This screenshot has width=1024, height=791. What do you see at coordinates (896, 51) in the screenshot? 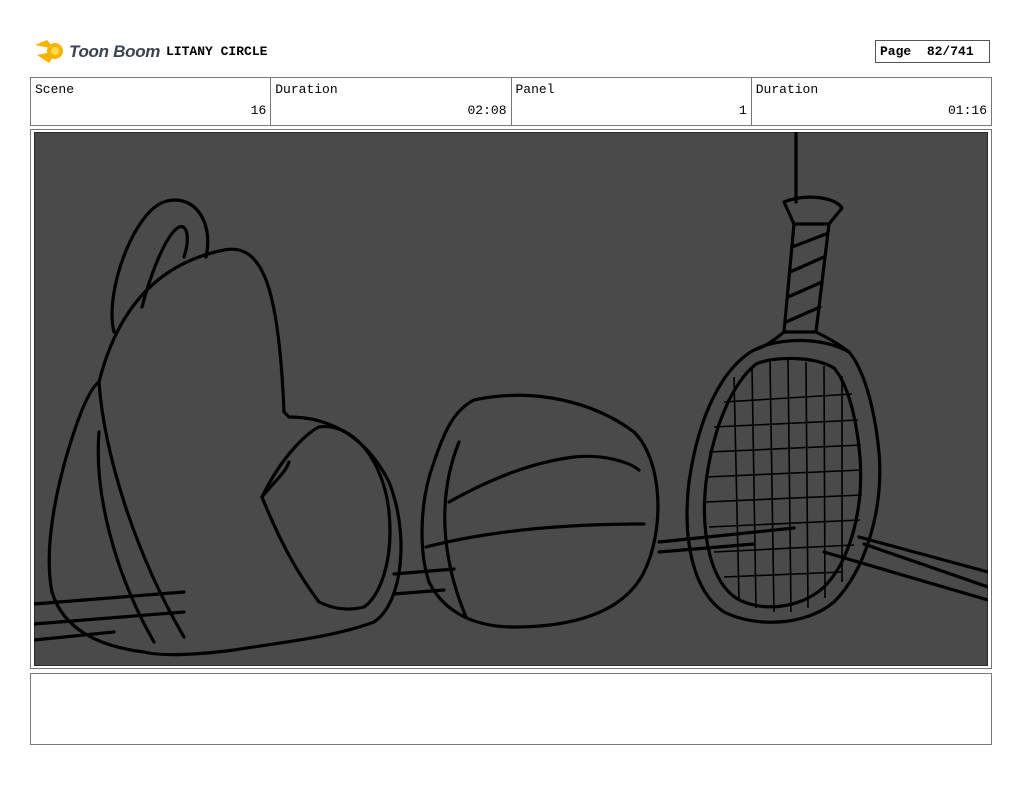
I see `page-label: Page` at bounding box center [896, 51].